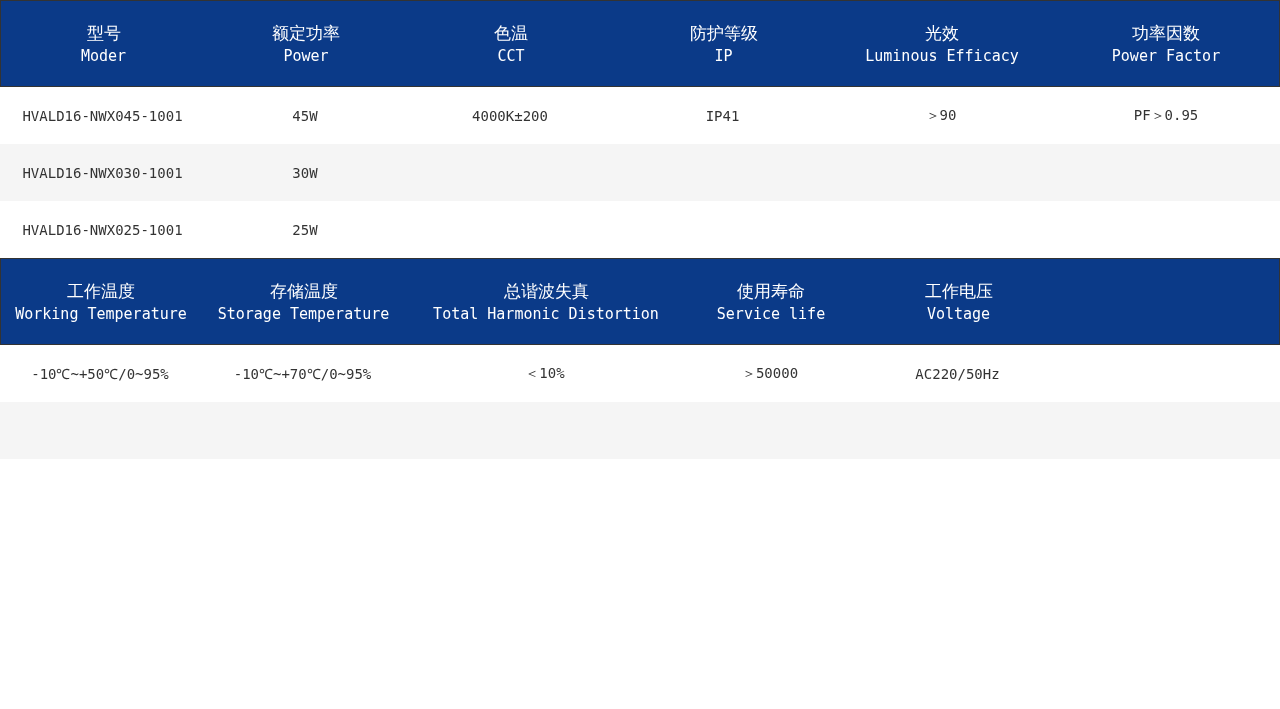 This screenshot has height=709, width=1280. What do you see at coordinates (942, 56) in the screenshot?
I see `column-heading: Luminous Efficacy` at bounding box center [942, 56].